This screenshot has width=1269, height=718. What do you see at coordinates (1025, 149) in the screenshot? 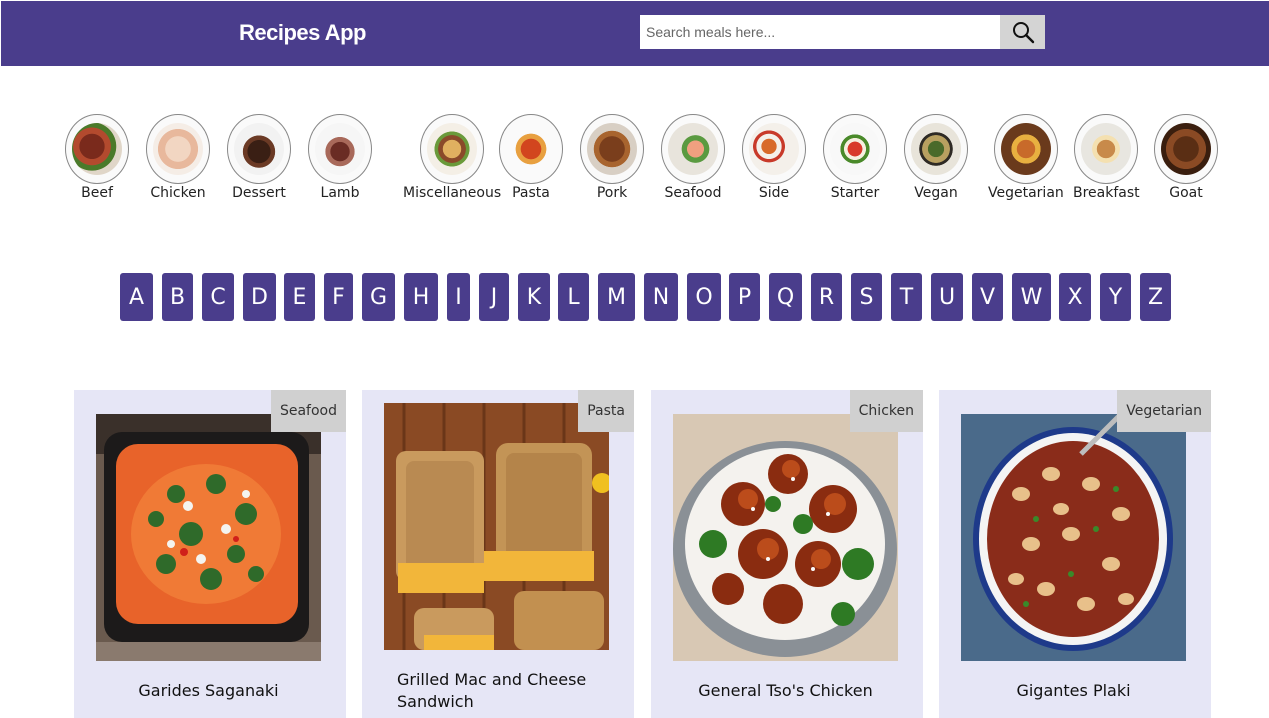
I see `vegetarian-image` at bounding box center [1025, 149].